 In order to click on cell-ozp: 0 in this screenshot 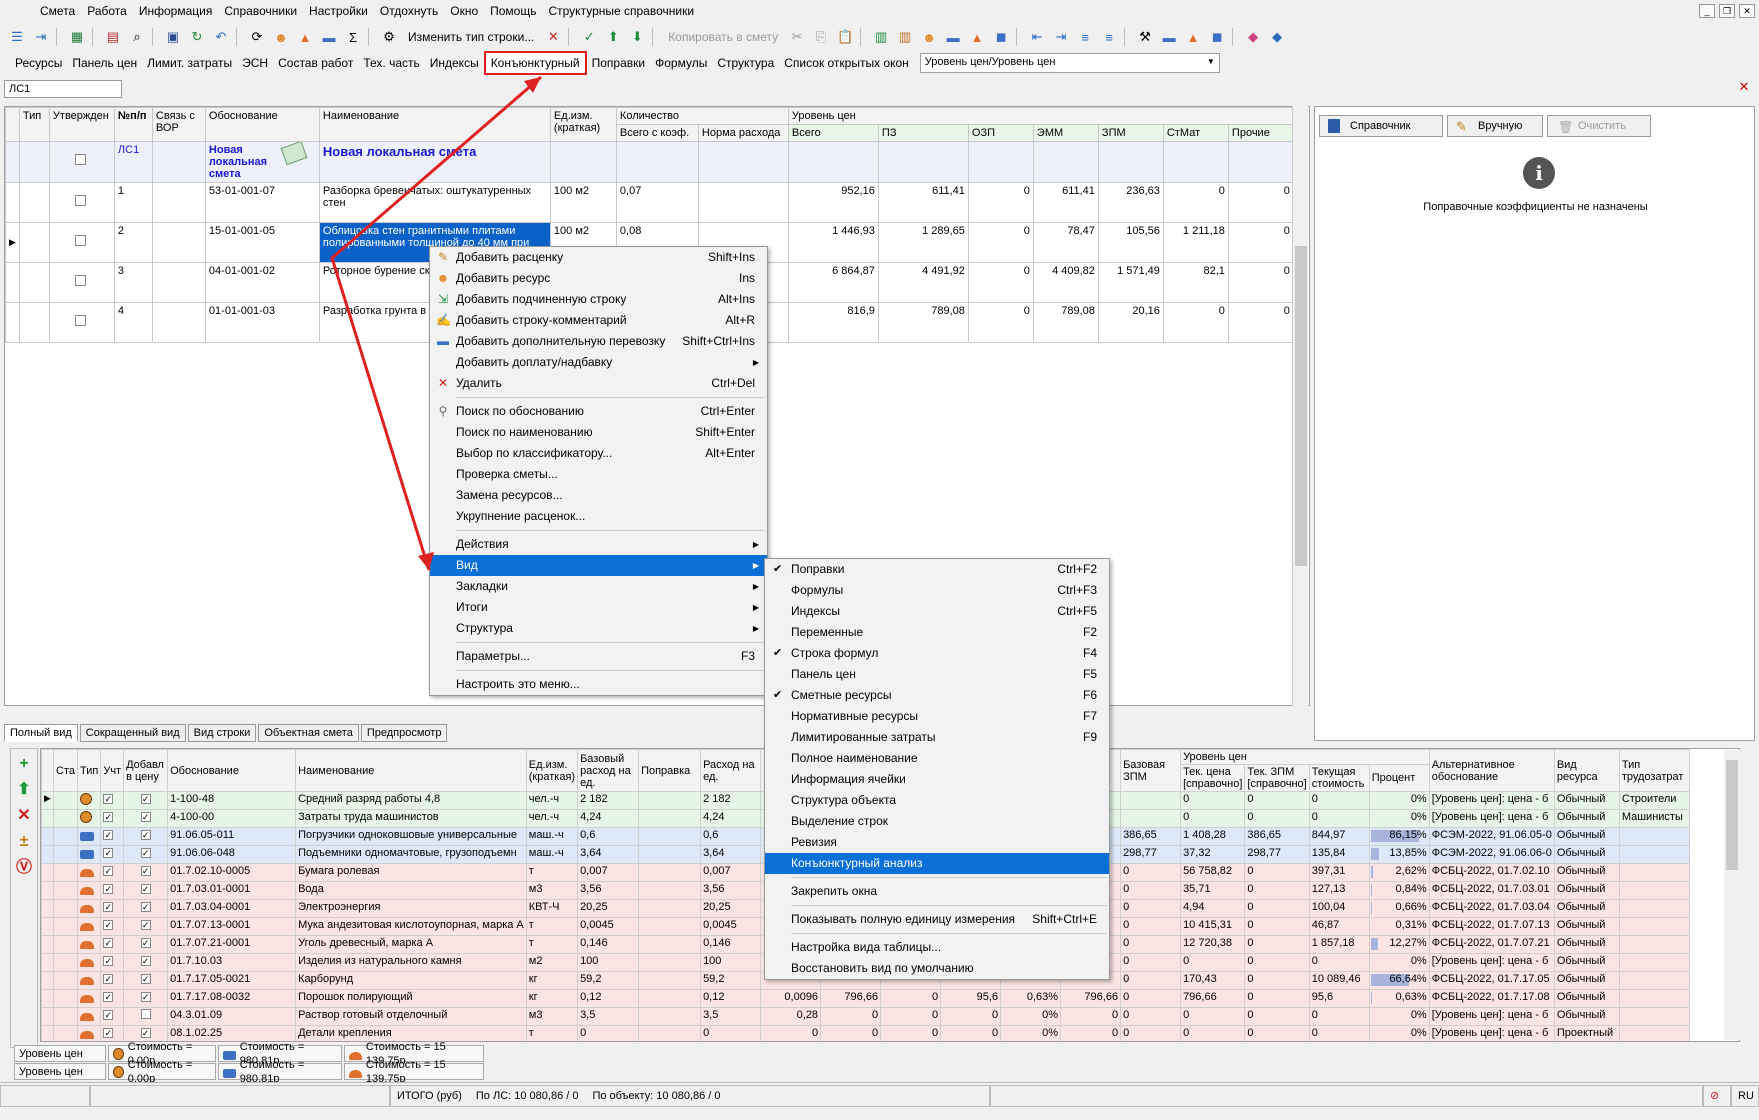, I will do `click(1000, 322)`.